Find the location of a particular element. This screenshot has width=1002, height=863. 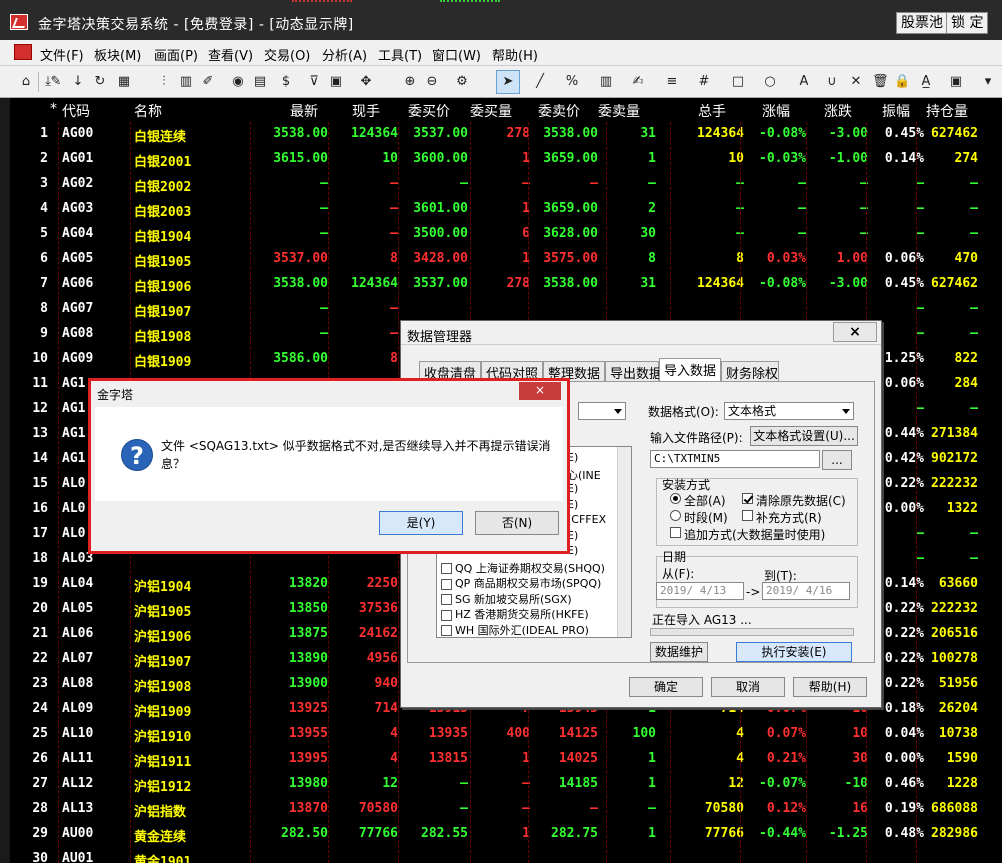

col-ask-price: 委卖价 is located at coordinates (559, 111).